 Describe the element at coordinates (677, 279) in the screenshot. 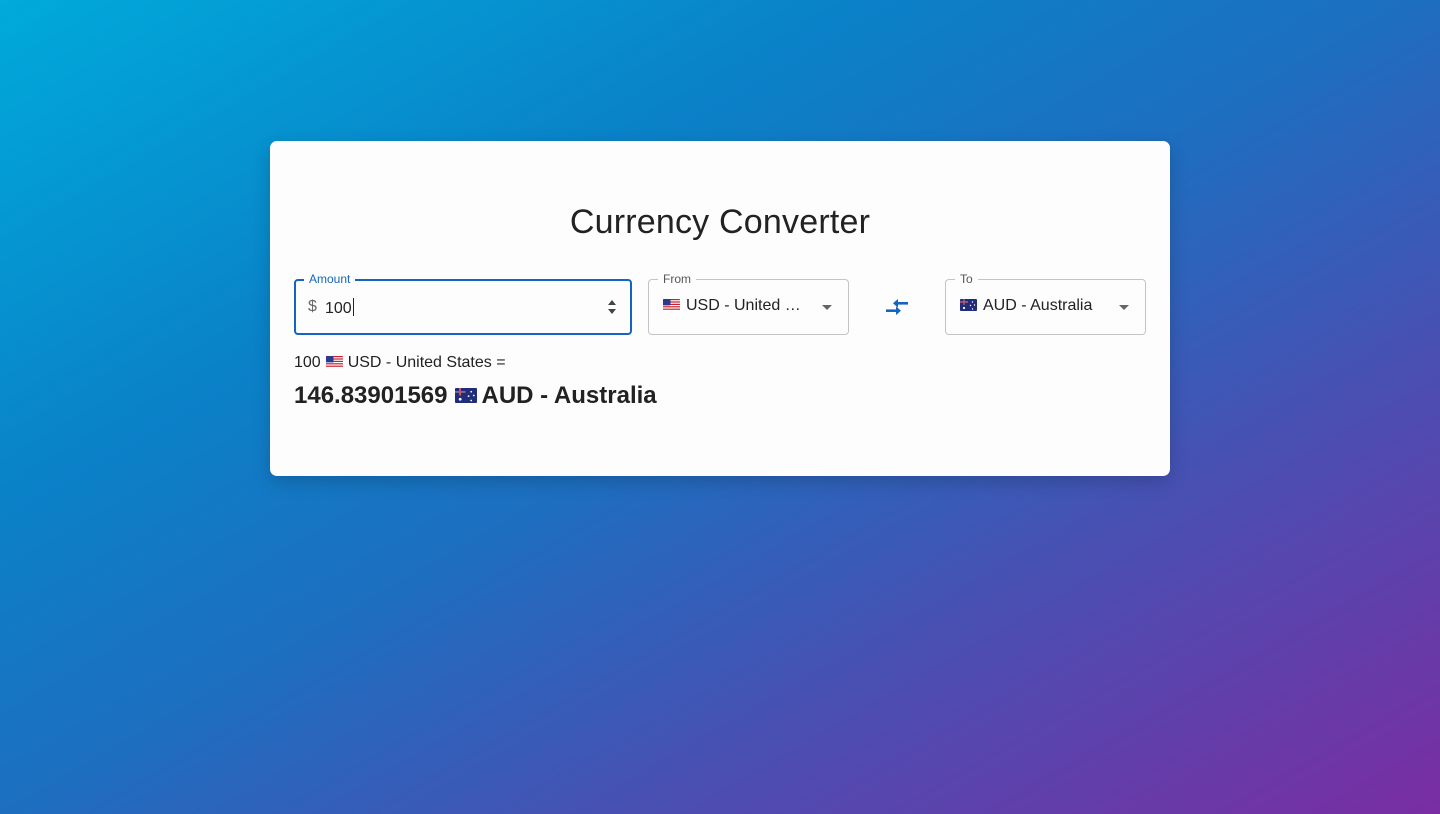

I see `from-label: From` at that location.